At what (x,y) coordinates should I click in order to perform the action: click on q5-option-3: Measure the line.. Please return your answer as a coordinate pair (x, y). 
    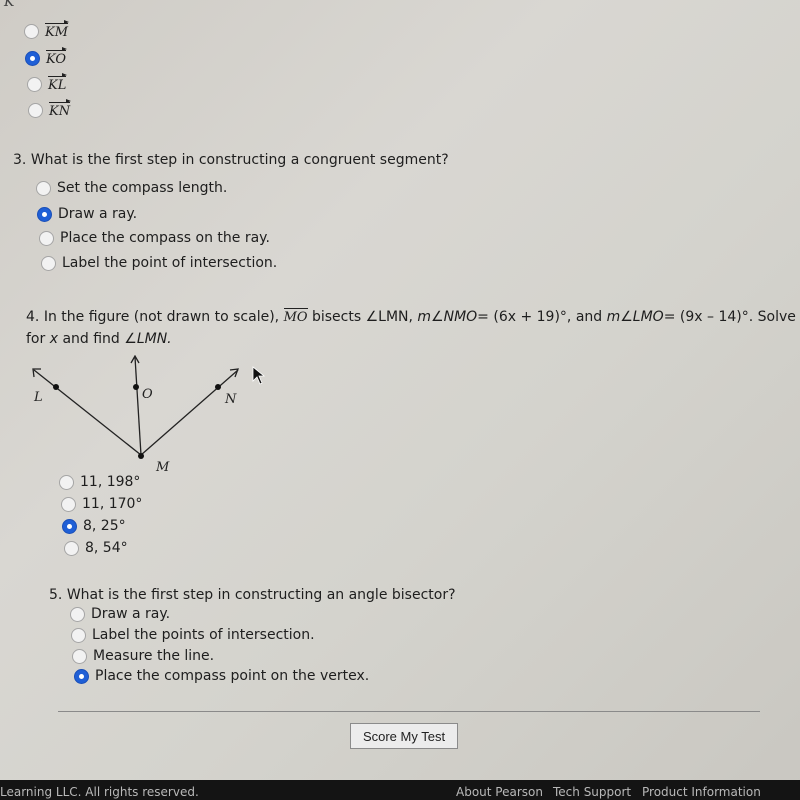
    Looking at the image, I should click on (143, 656).